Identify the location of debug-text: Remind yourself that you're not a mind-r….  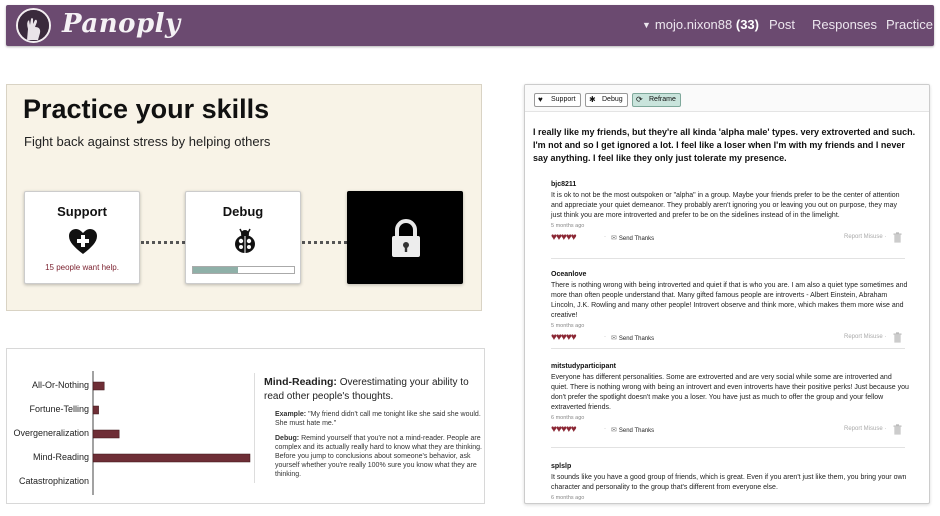
(378, 456).